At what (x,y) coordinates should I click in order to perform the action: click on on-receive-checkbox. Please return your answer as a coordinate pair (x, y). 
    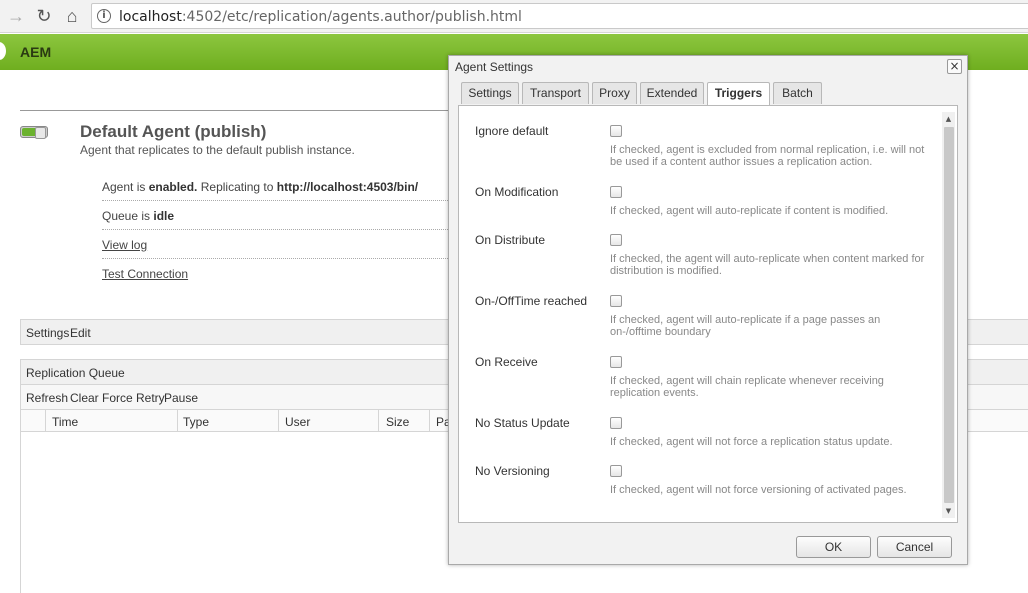
    Looking at the image, I should click on (616, 362).